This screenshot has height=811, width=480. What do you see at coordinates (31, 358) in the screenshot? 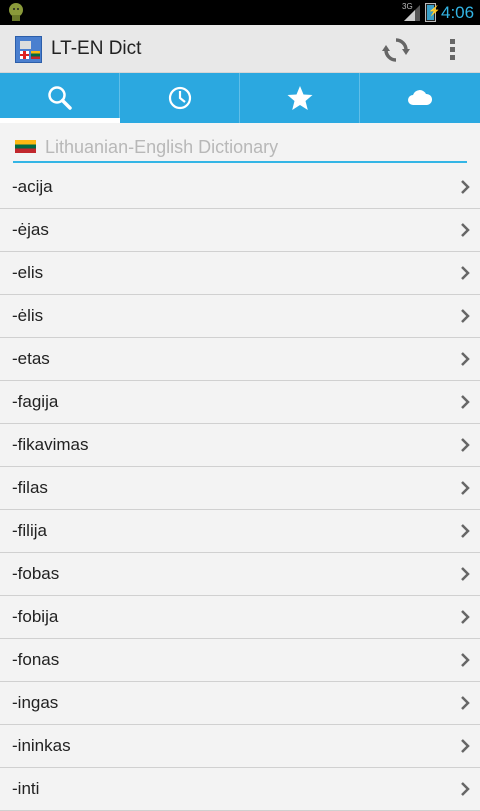
I see `word-label: -etas` at bounding box center [31, 358].